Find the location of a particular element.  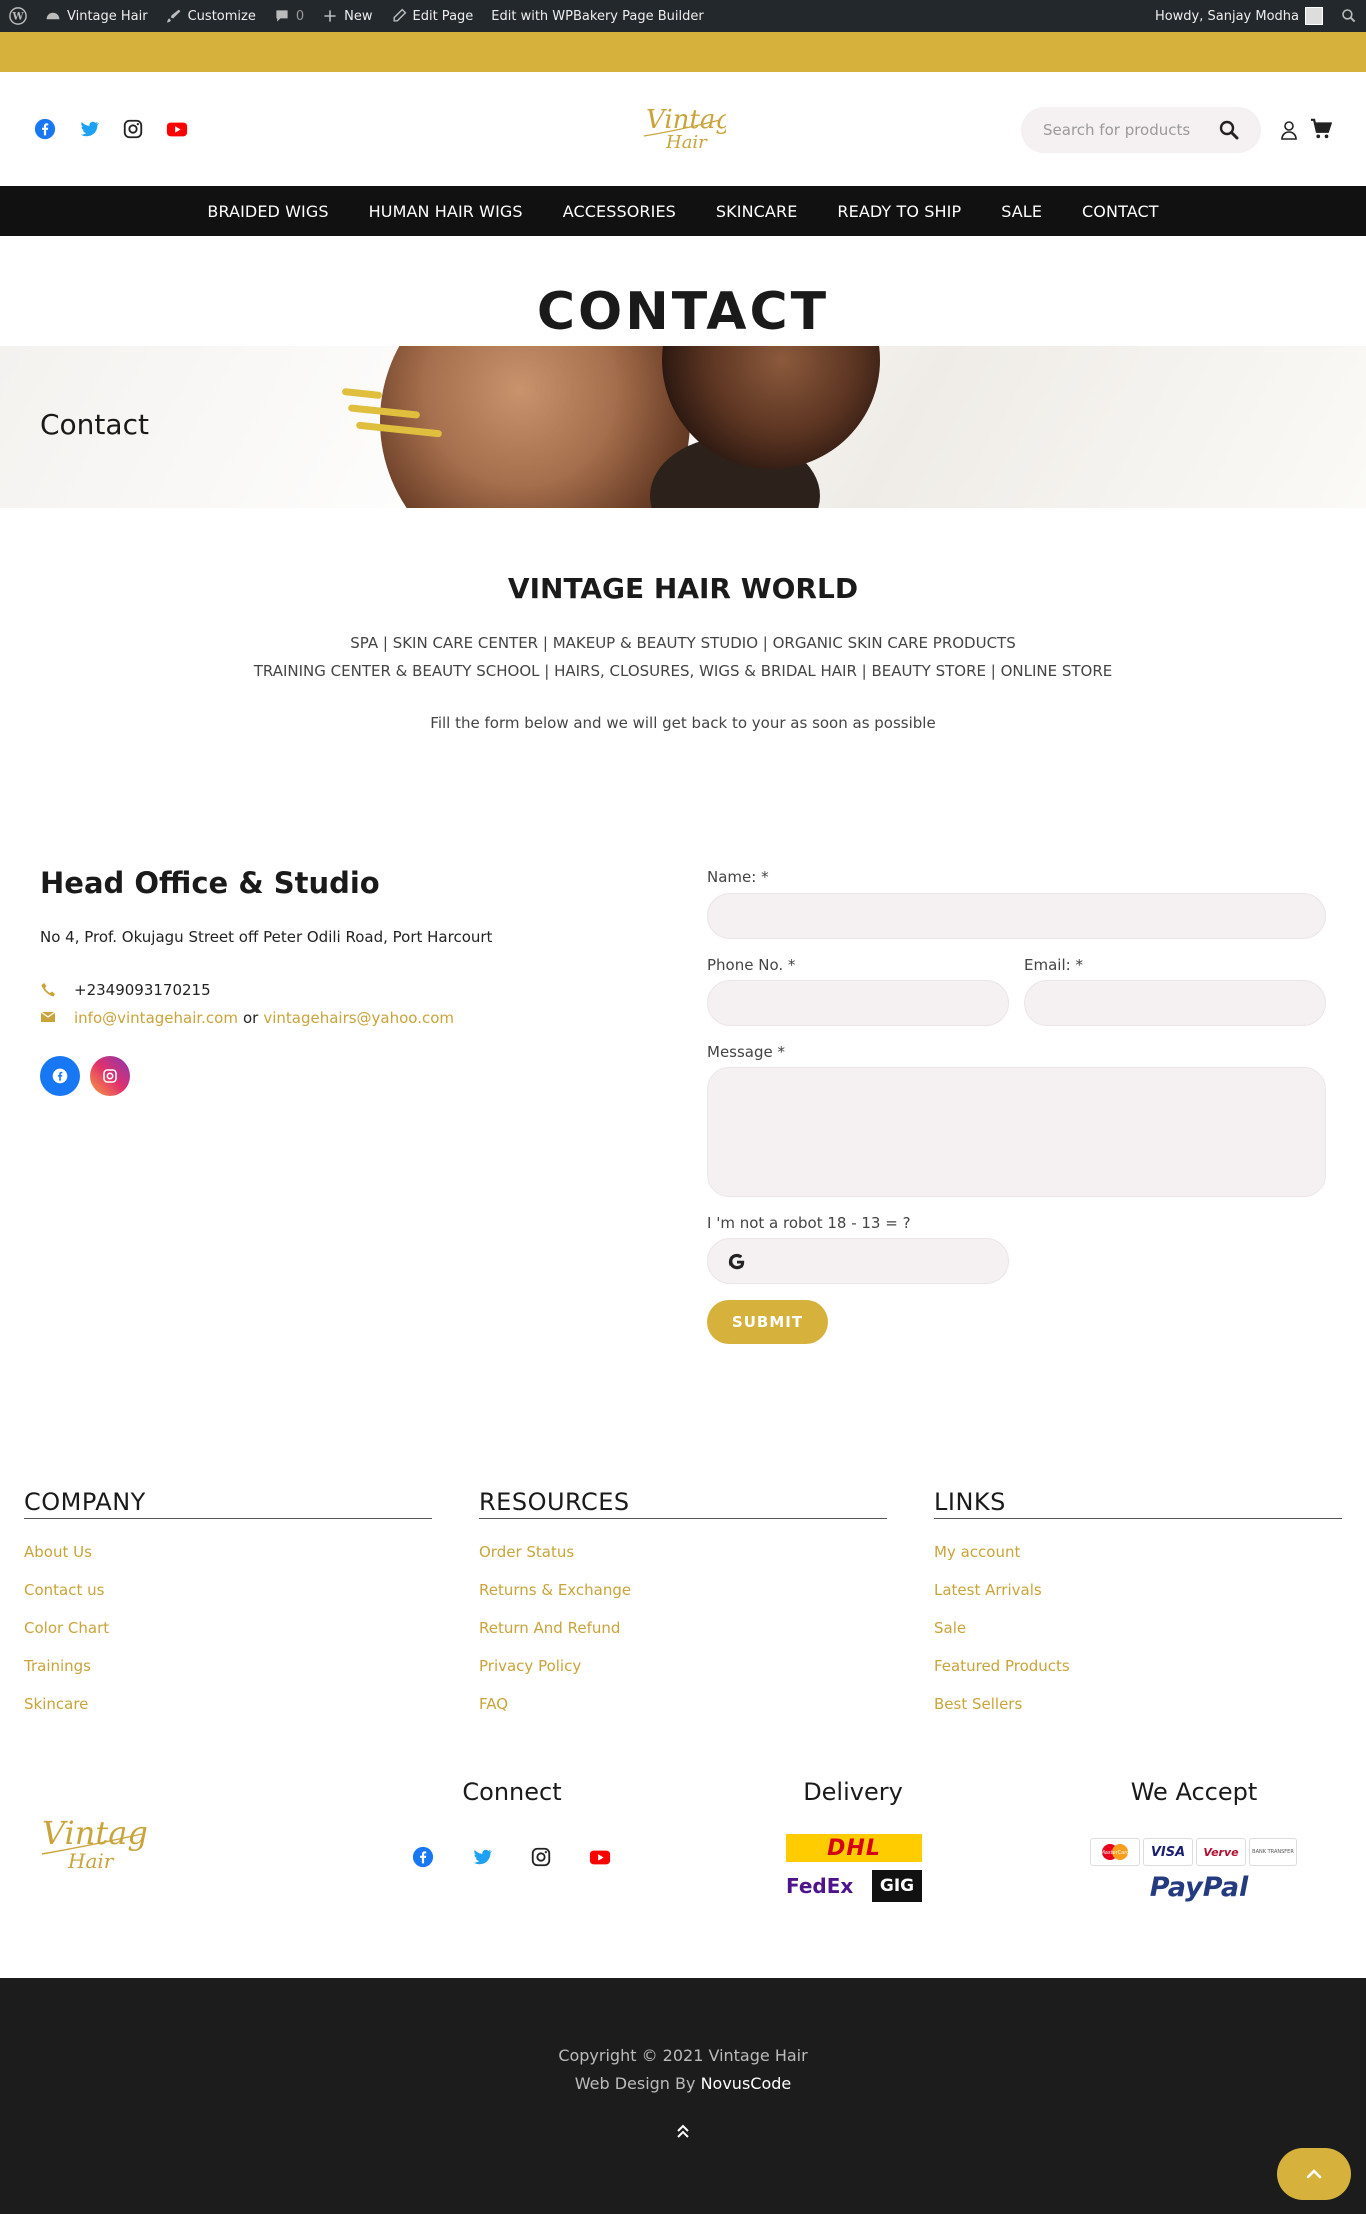

footer-logo: VintageHair is located at coordinates (102, 1843).